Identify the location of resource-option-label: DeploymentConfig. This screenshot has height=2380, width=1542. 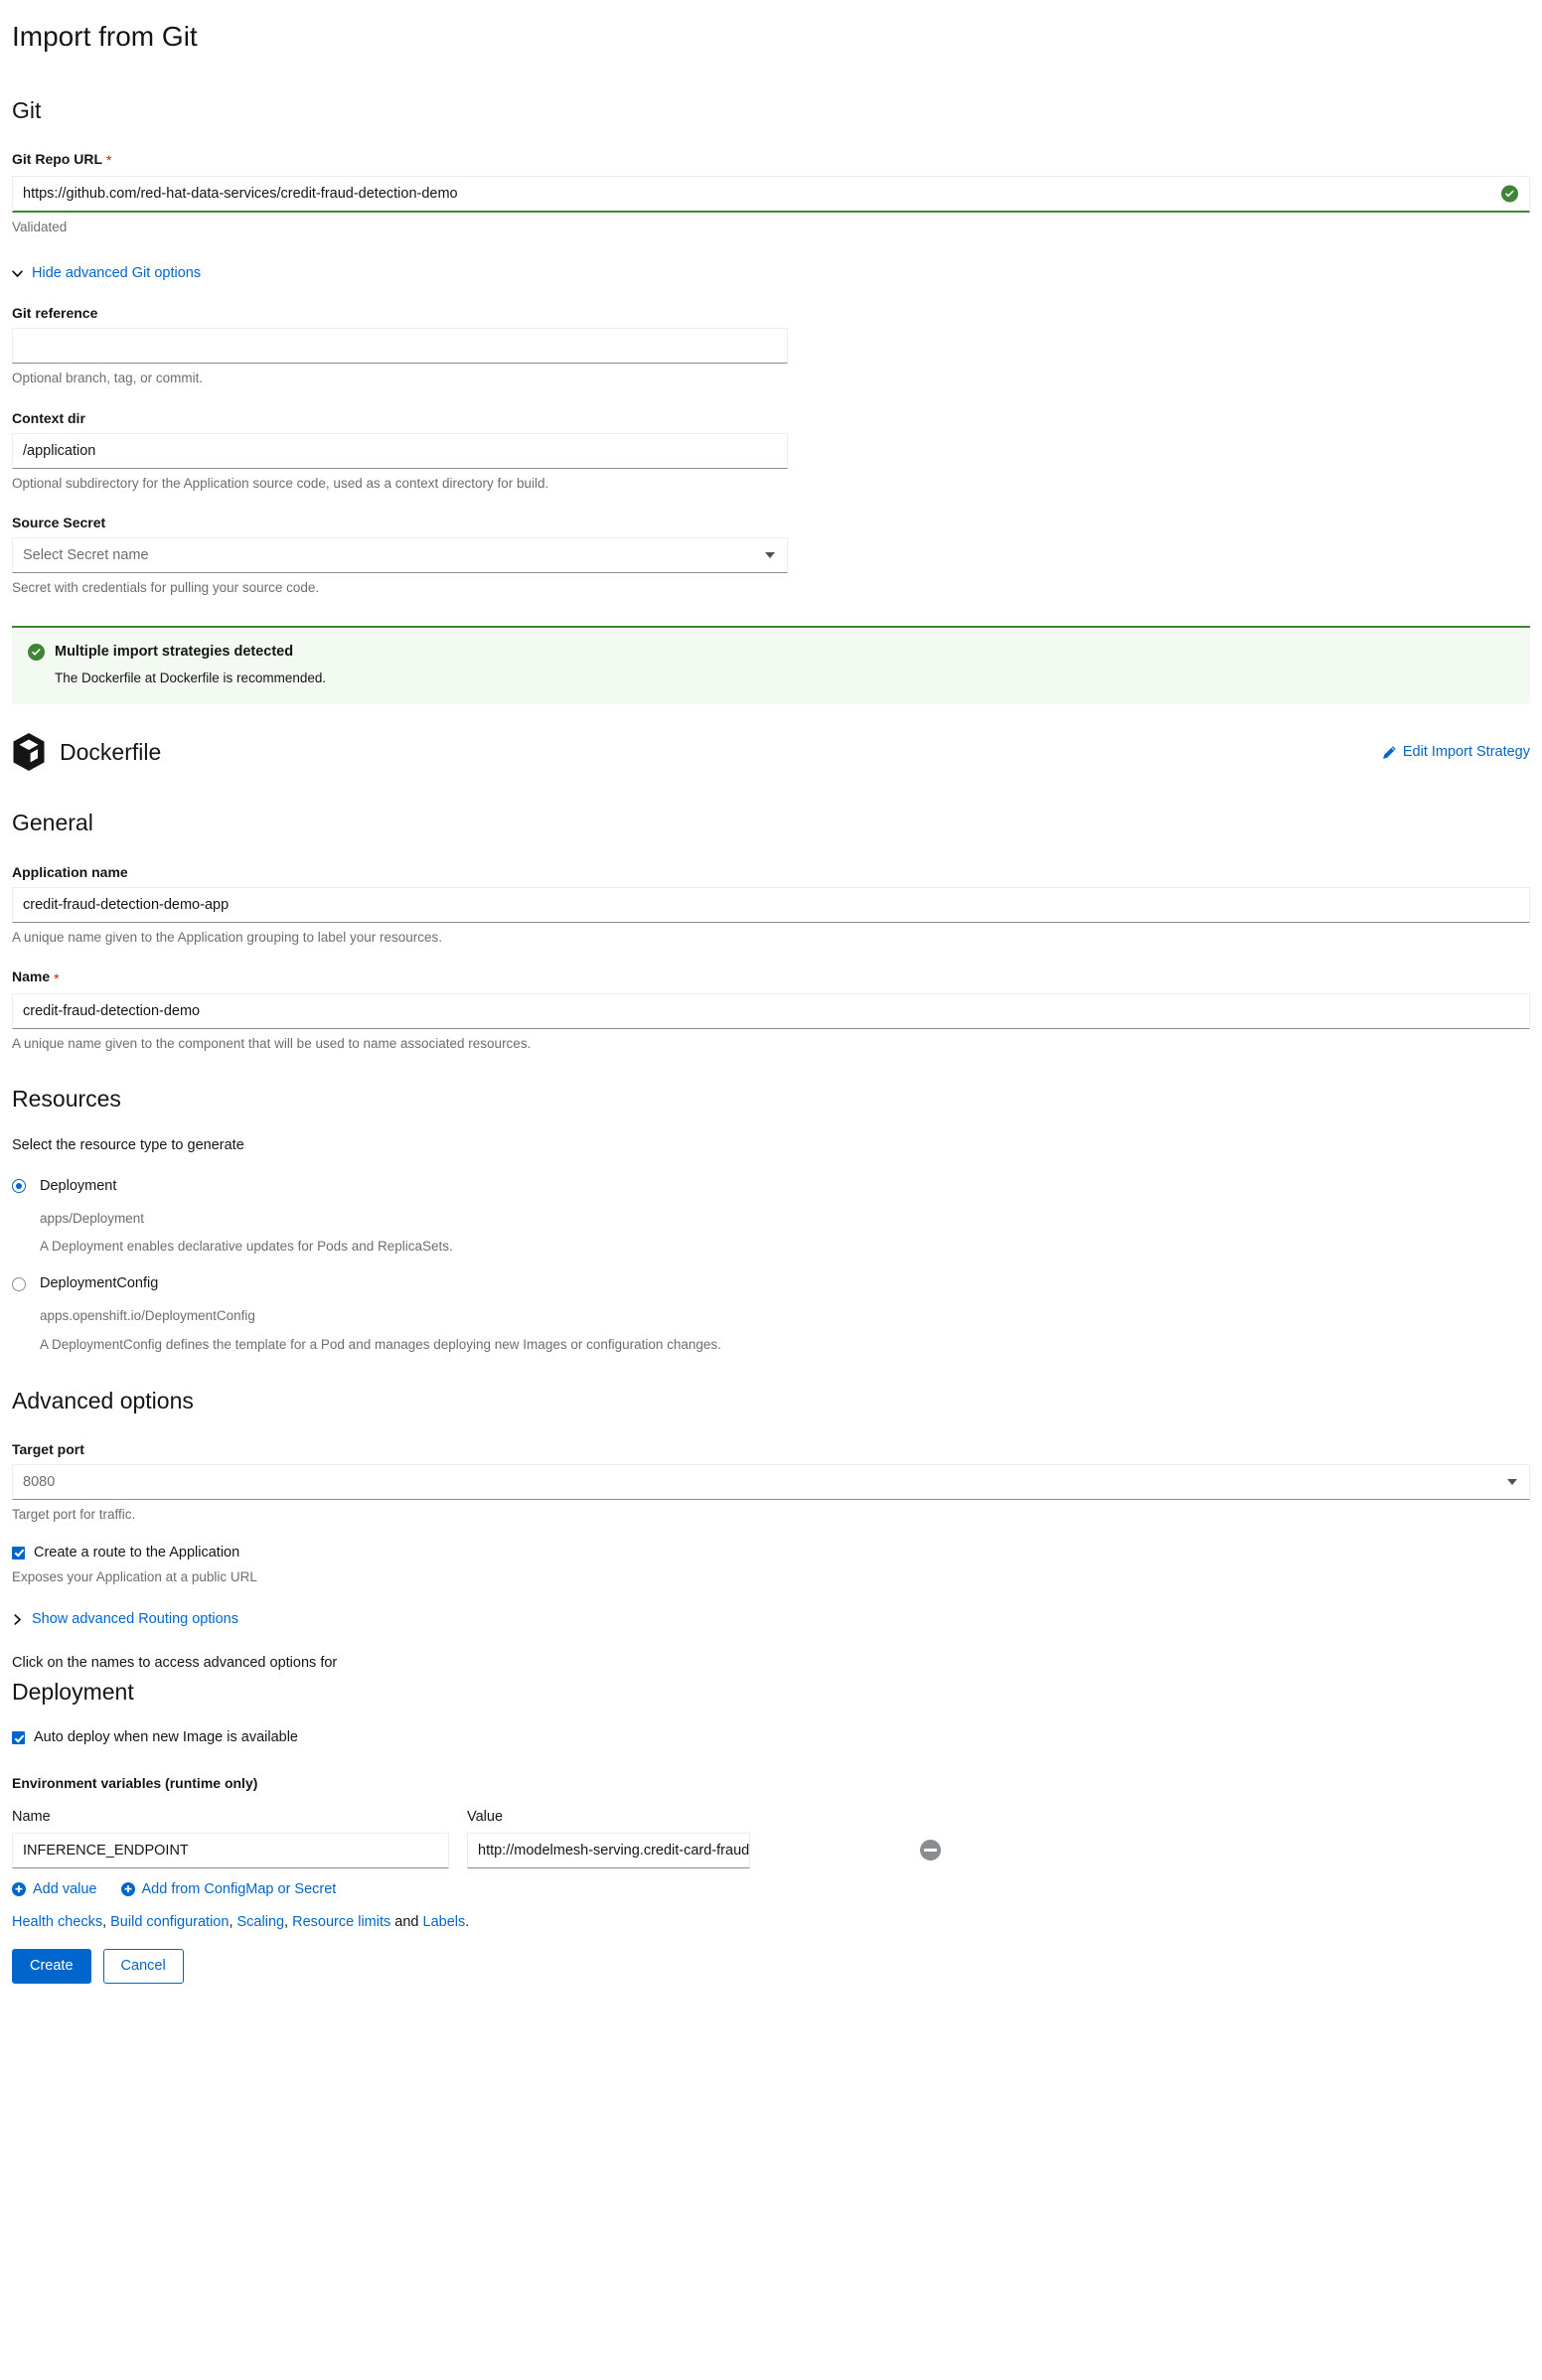
(99, 1283).